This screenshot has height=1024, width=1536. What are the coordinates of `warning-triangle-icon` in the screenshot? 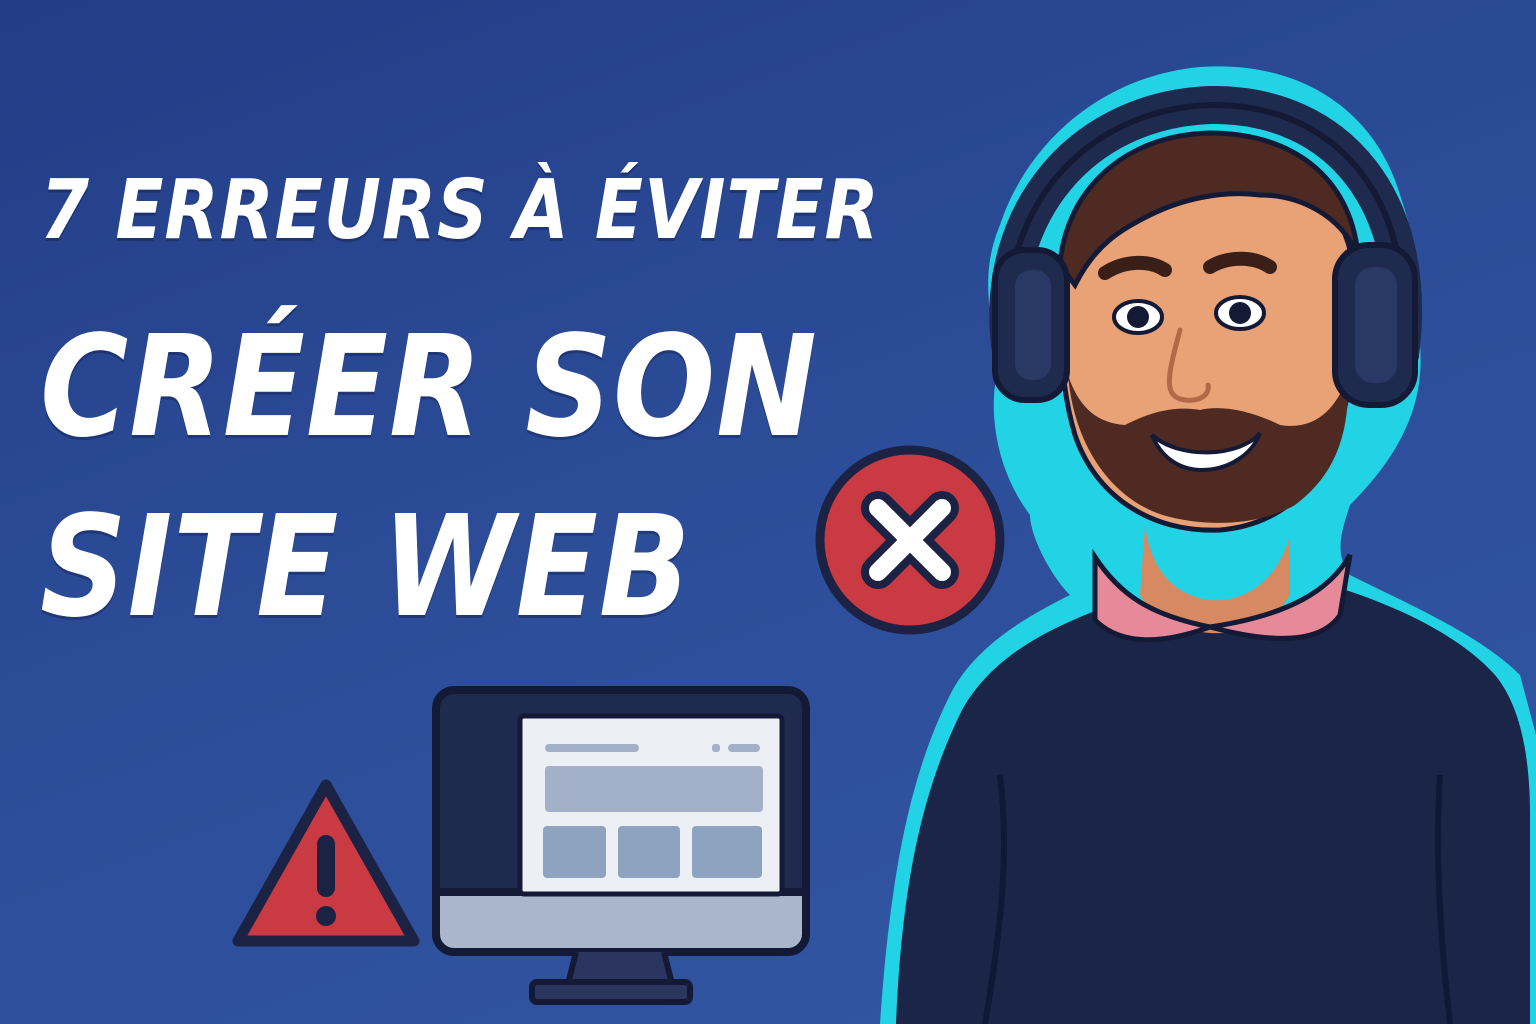 It's located at (326, 863).